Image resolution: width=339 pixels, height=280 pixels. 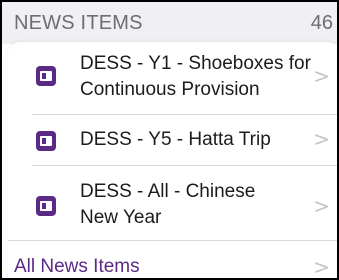 What do you see at coordinates (77, 266) in the screenshot?
I see `all-news-items-label: All News Items` at bounding box center [77, 266].